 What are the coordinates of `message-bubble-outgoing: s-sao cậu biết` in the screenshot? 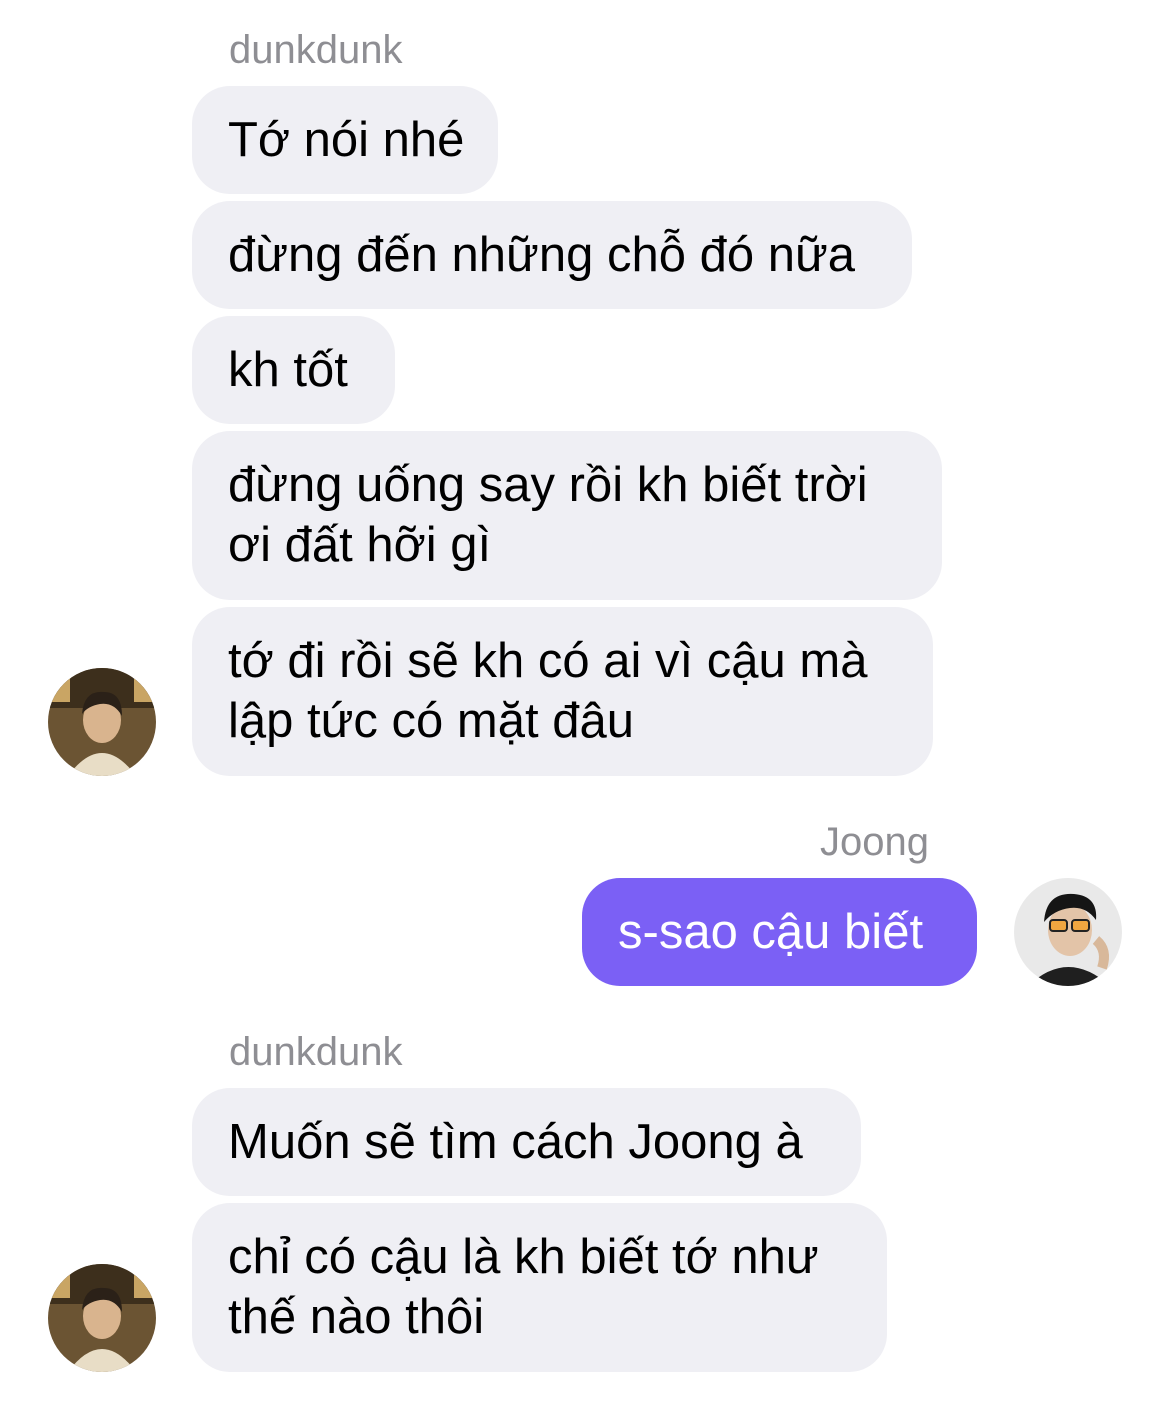 It's located at (779, 932).